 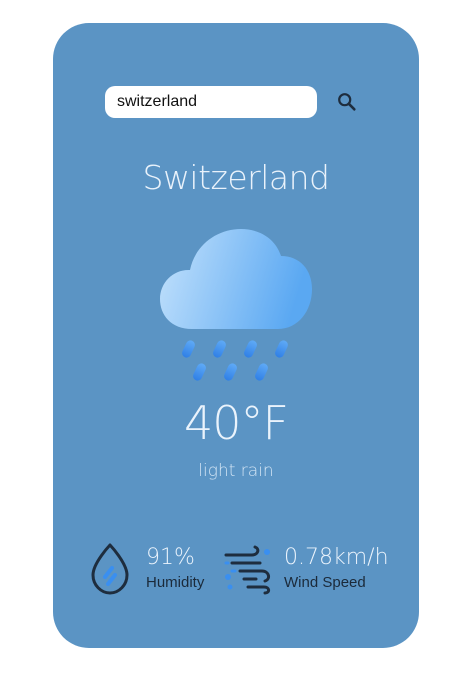 What do you see at coordinates (236, 471) in the screenshot?
I see `weather-description: light rain` at bounding box center [236, 471].